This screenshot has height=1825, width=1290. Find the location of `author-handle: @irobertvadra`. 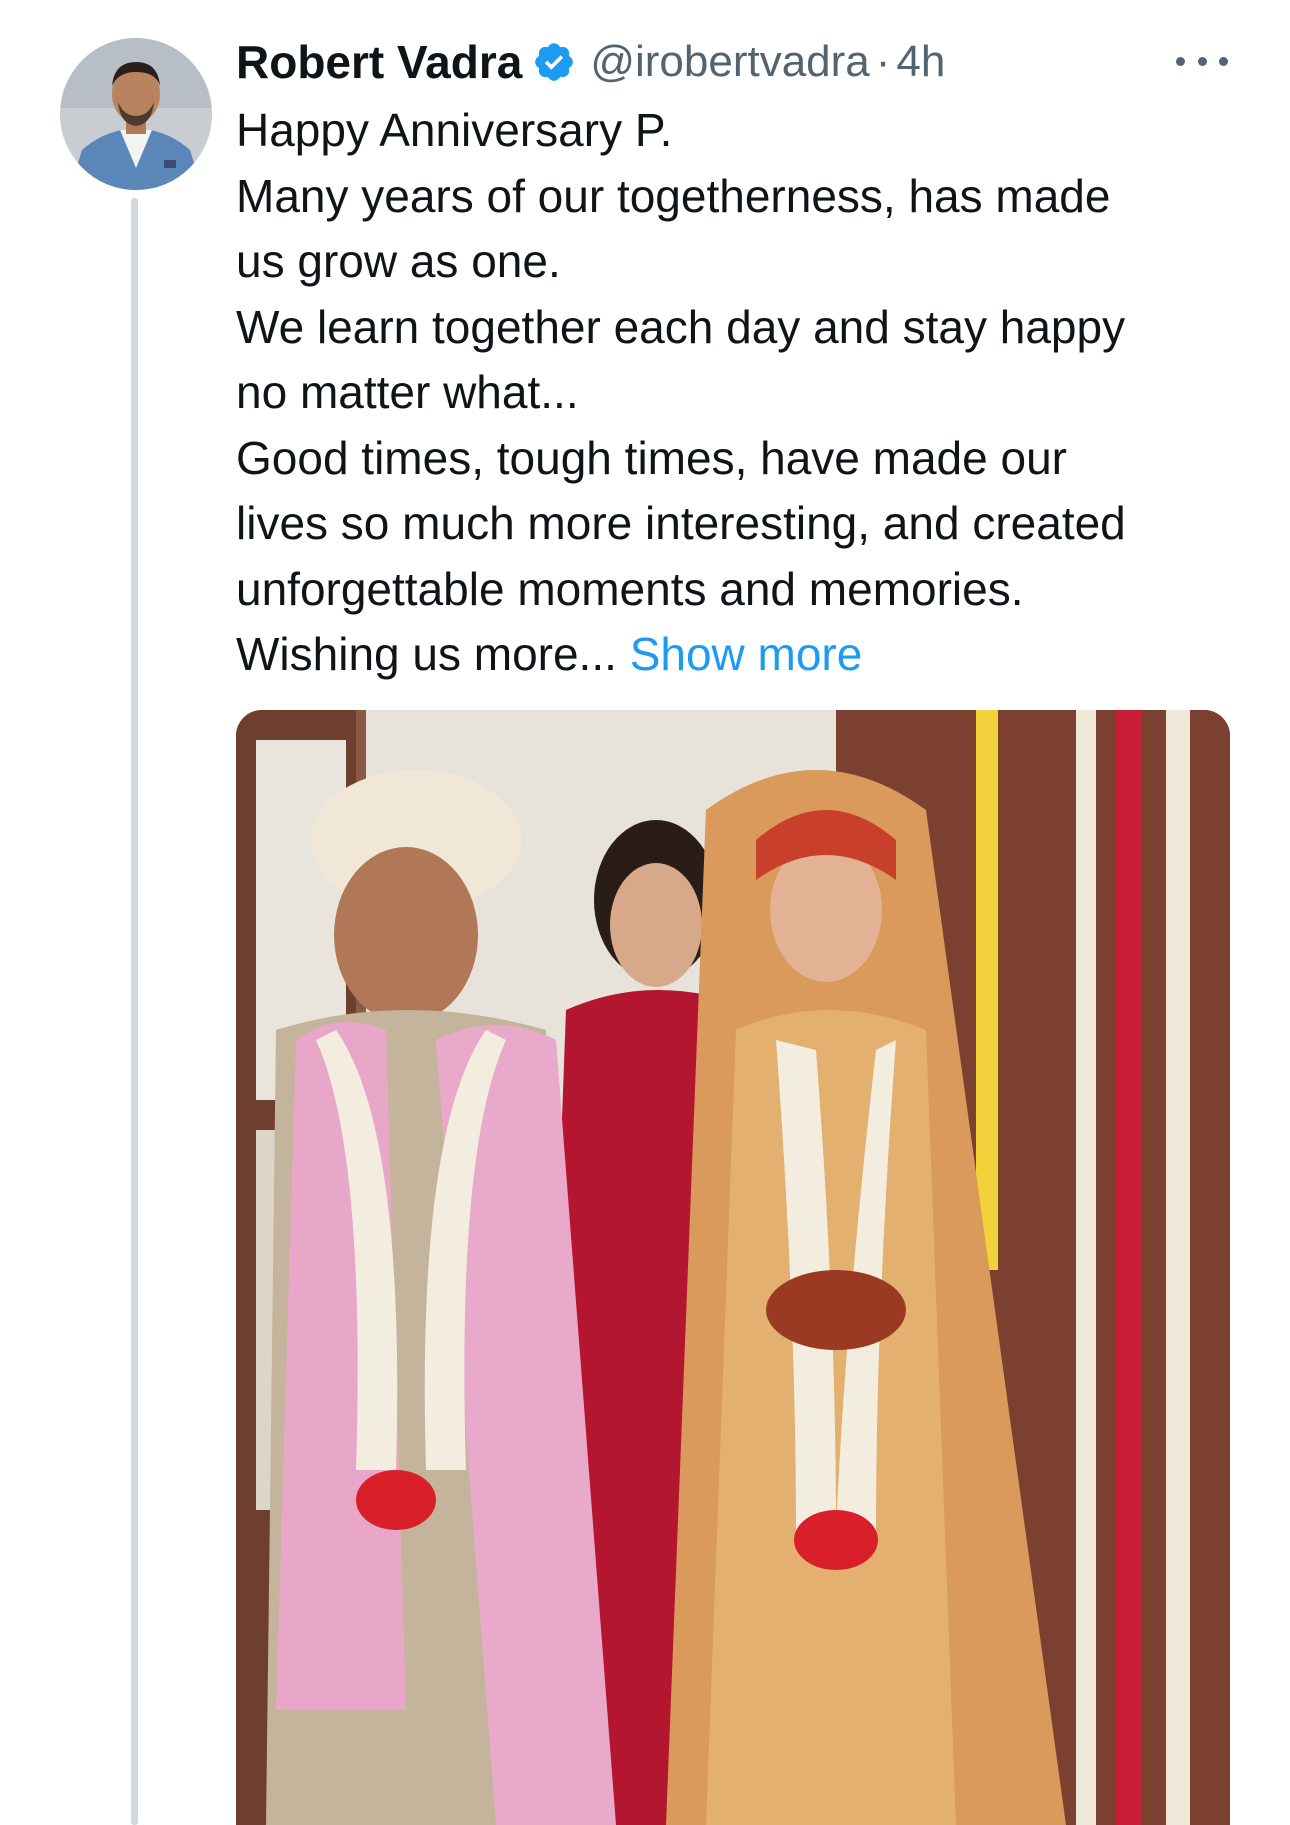

author-handle: @irobertvadra is located at coordinates (729, 62).